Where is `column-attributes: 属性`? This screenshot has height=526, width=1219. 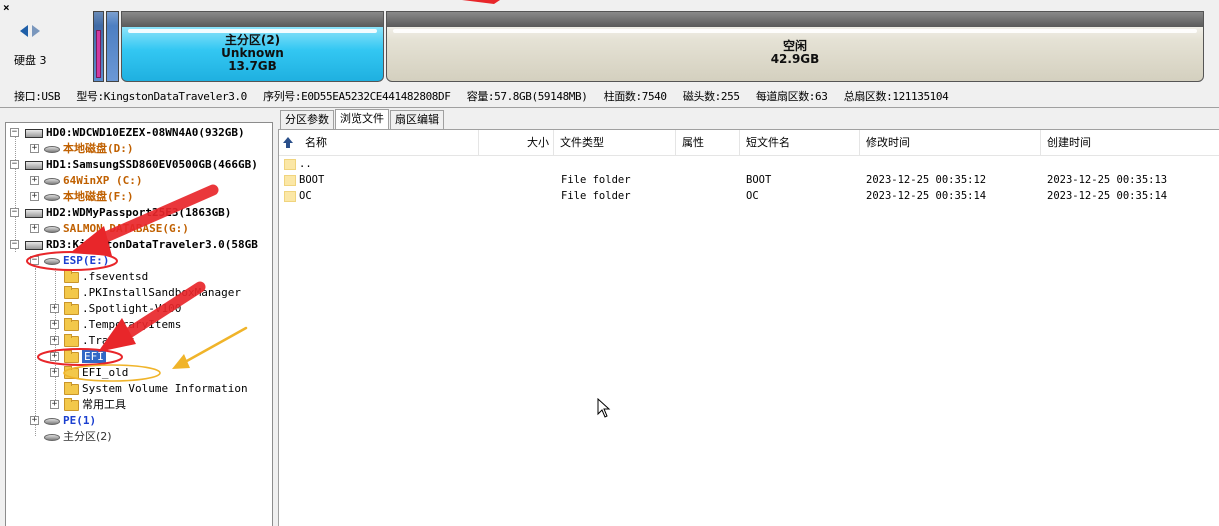 column-attributes: 属性 is located at coordinates (708, 143).